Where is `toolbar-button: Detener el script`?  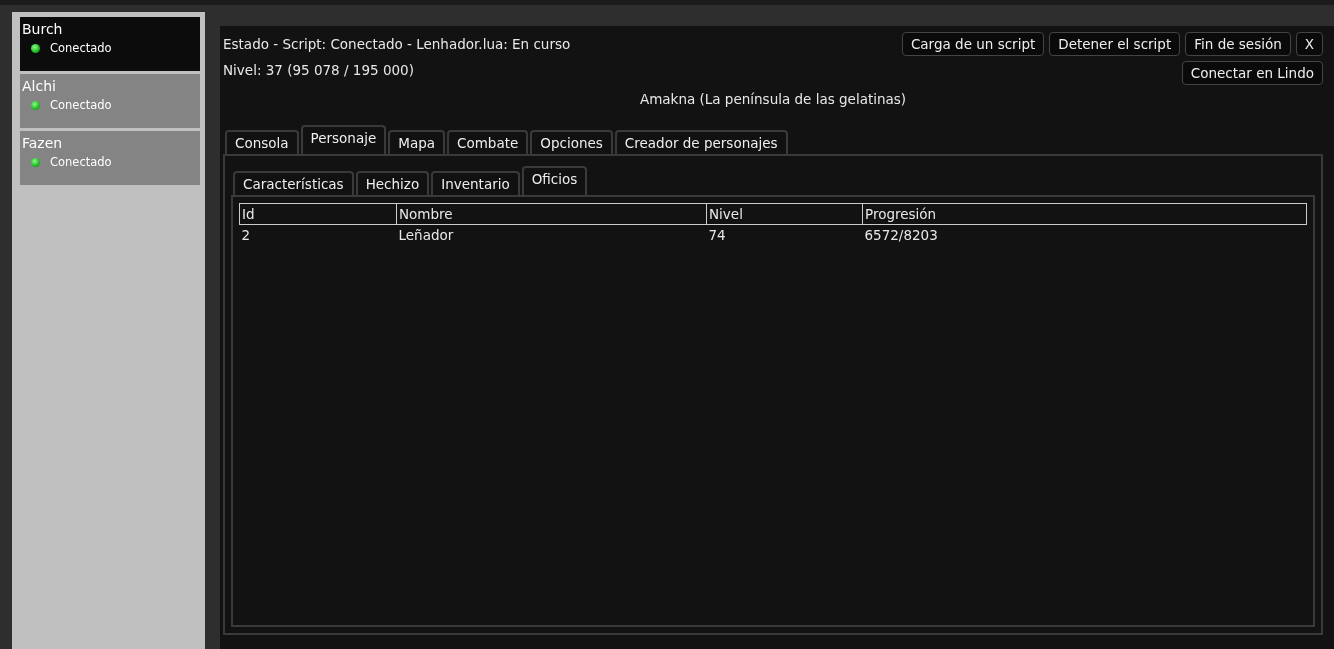 toolbar-button: Detener el script is located at coordinates (1115, 44).